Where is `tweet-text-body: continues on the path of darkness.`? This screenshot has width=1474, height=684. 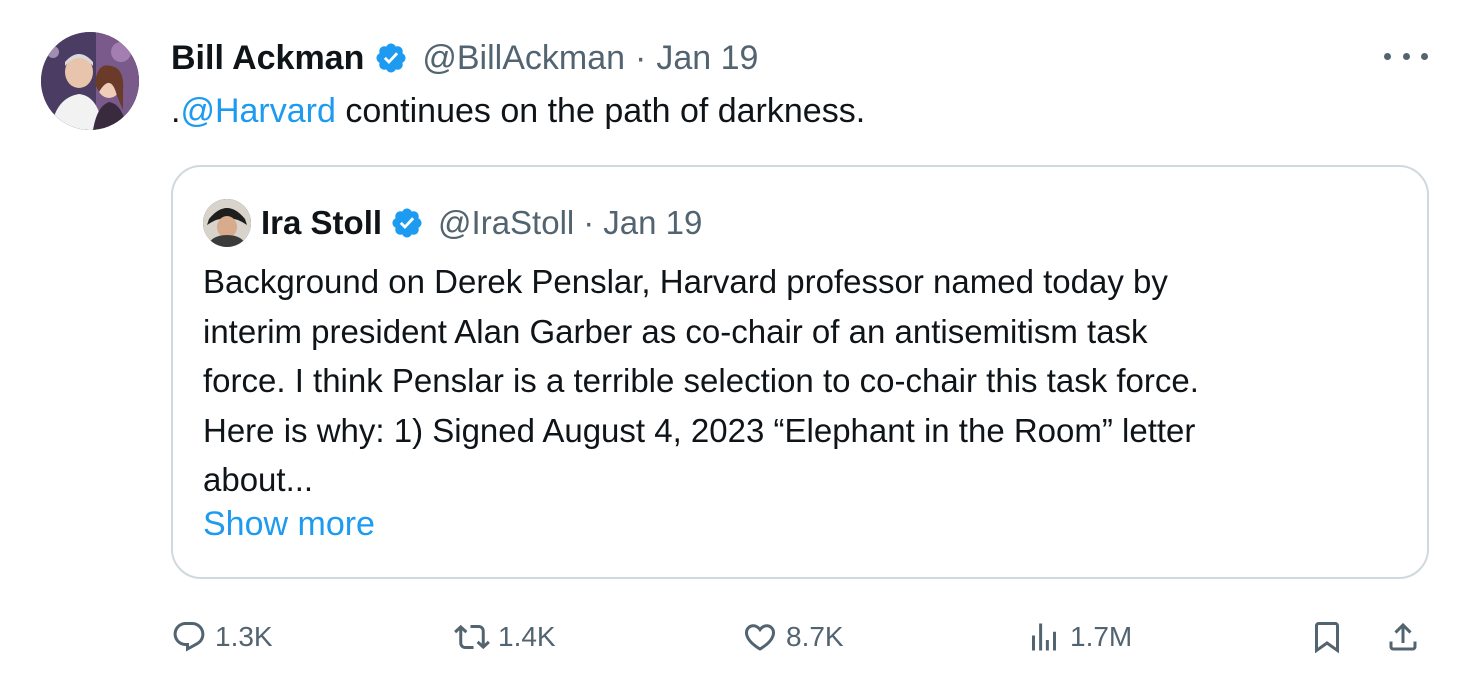
tweet-text-body: continues on the path of darkness. is located at coordinates (600, 111).